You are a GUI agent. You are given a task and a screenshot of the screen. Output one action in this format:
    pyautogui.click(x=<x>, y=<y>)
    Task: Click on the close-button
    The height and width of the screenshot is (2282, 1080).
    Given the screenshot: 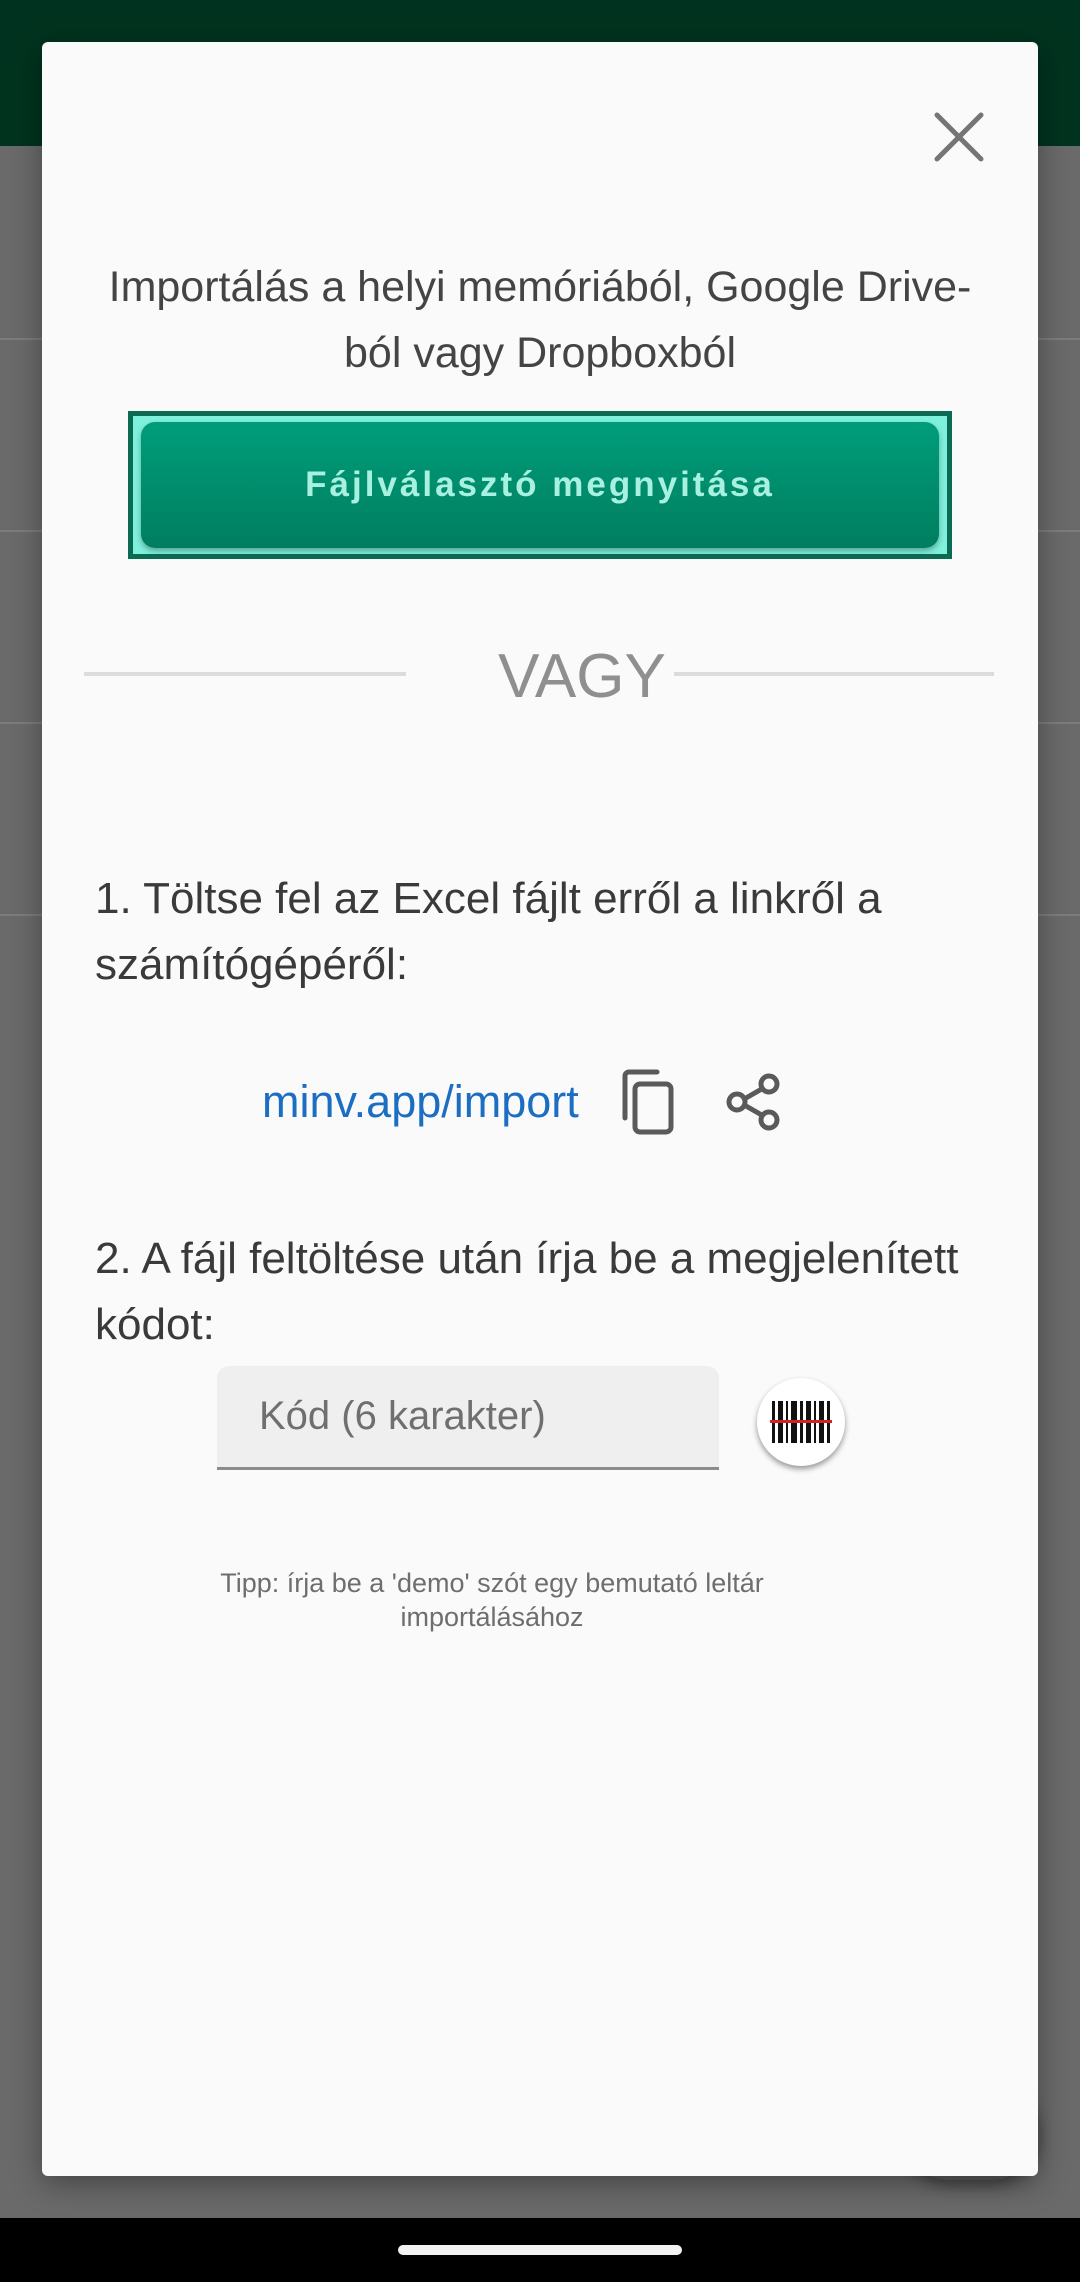 What is the action you would take?
    pyautogui.click(x=959, y=137)
    